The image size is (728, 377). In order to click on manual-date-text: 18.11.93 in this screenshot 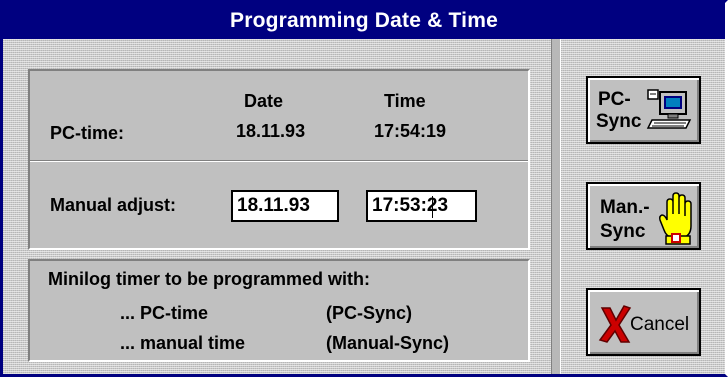, I will do `click(273, 205)`.